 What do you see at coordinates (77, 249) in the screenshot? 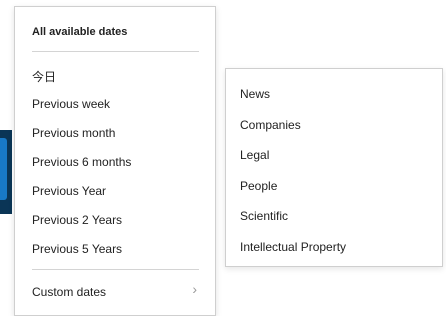
I see `date-option-previous-5-years: Previous 5 Years` at bounding box center [77, 249].